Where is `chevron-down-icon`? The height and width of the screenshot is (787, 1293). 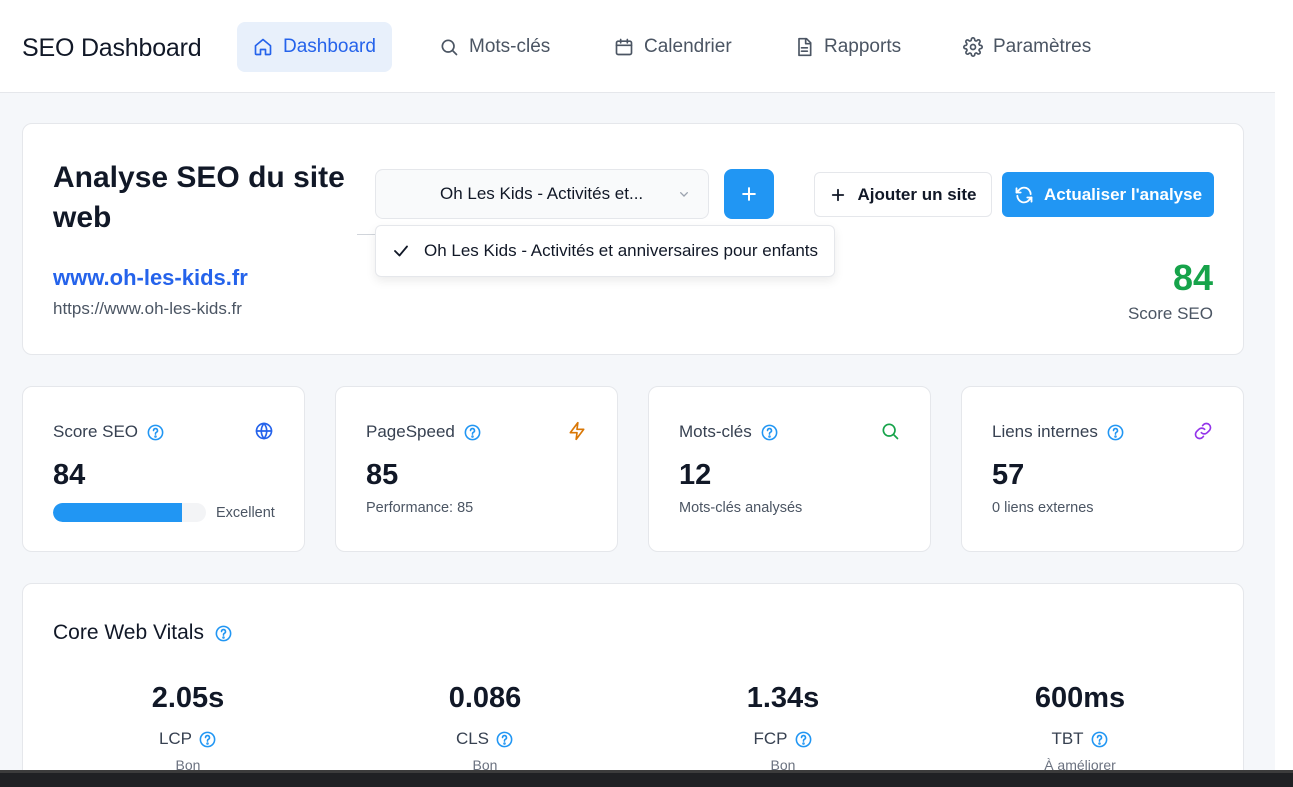 chevron-down-icon is located at coordinates (684, 194).